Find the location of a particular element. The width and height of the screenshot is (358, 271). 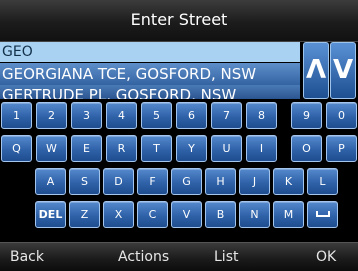

key-b: B is located at coordinates (220, 214).